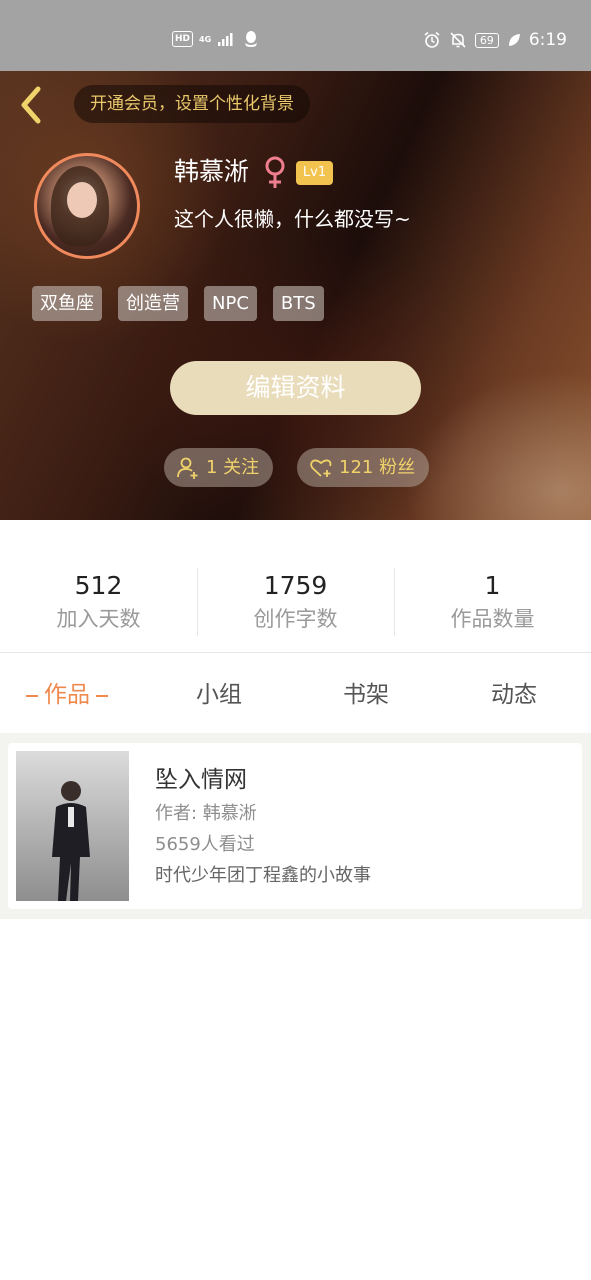 The height and width of the screenshot is (1280, 591). Describe the element at coordinates (67, 303) in the screenshot. I see `tag: 双鱼座` at that location.